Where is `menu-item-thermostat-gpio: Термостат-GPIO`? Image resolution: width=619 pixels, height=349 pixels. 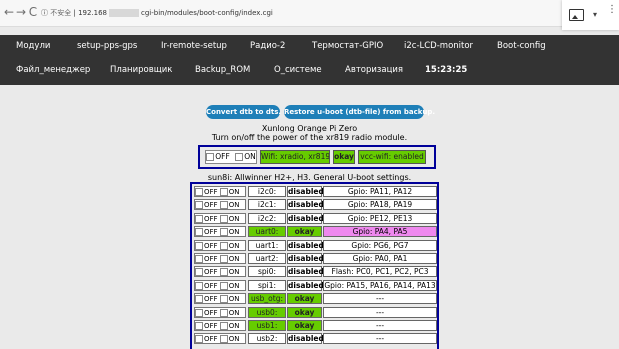
menu-item-thermostat-gpio: Термостат-GPIO is located at coordinates (347, 46).